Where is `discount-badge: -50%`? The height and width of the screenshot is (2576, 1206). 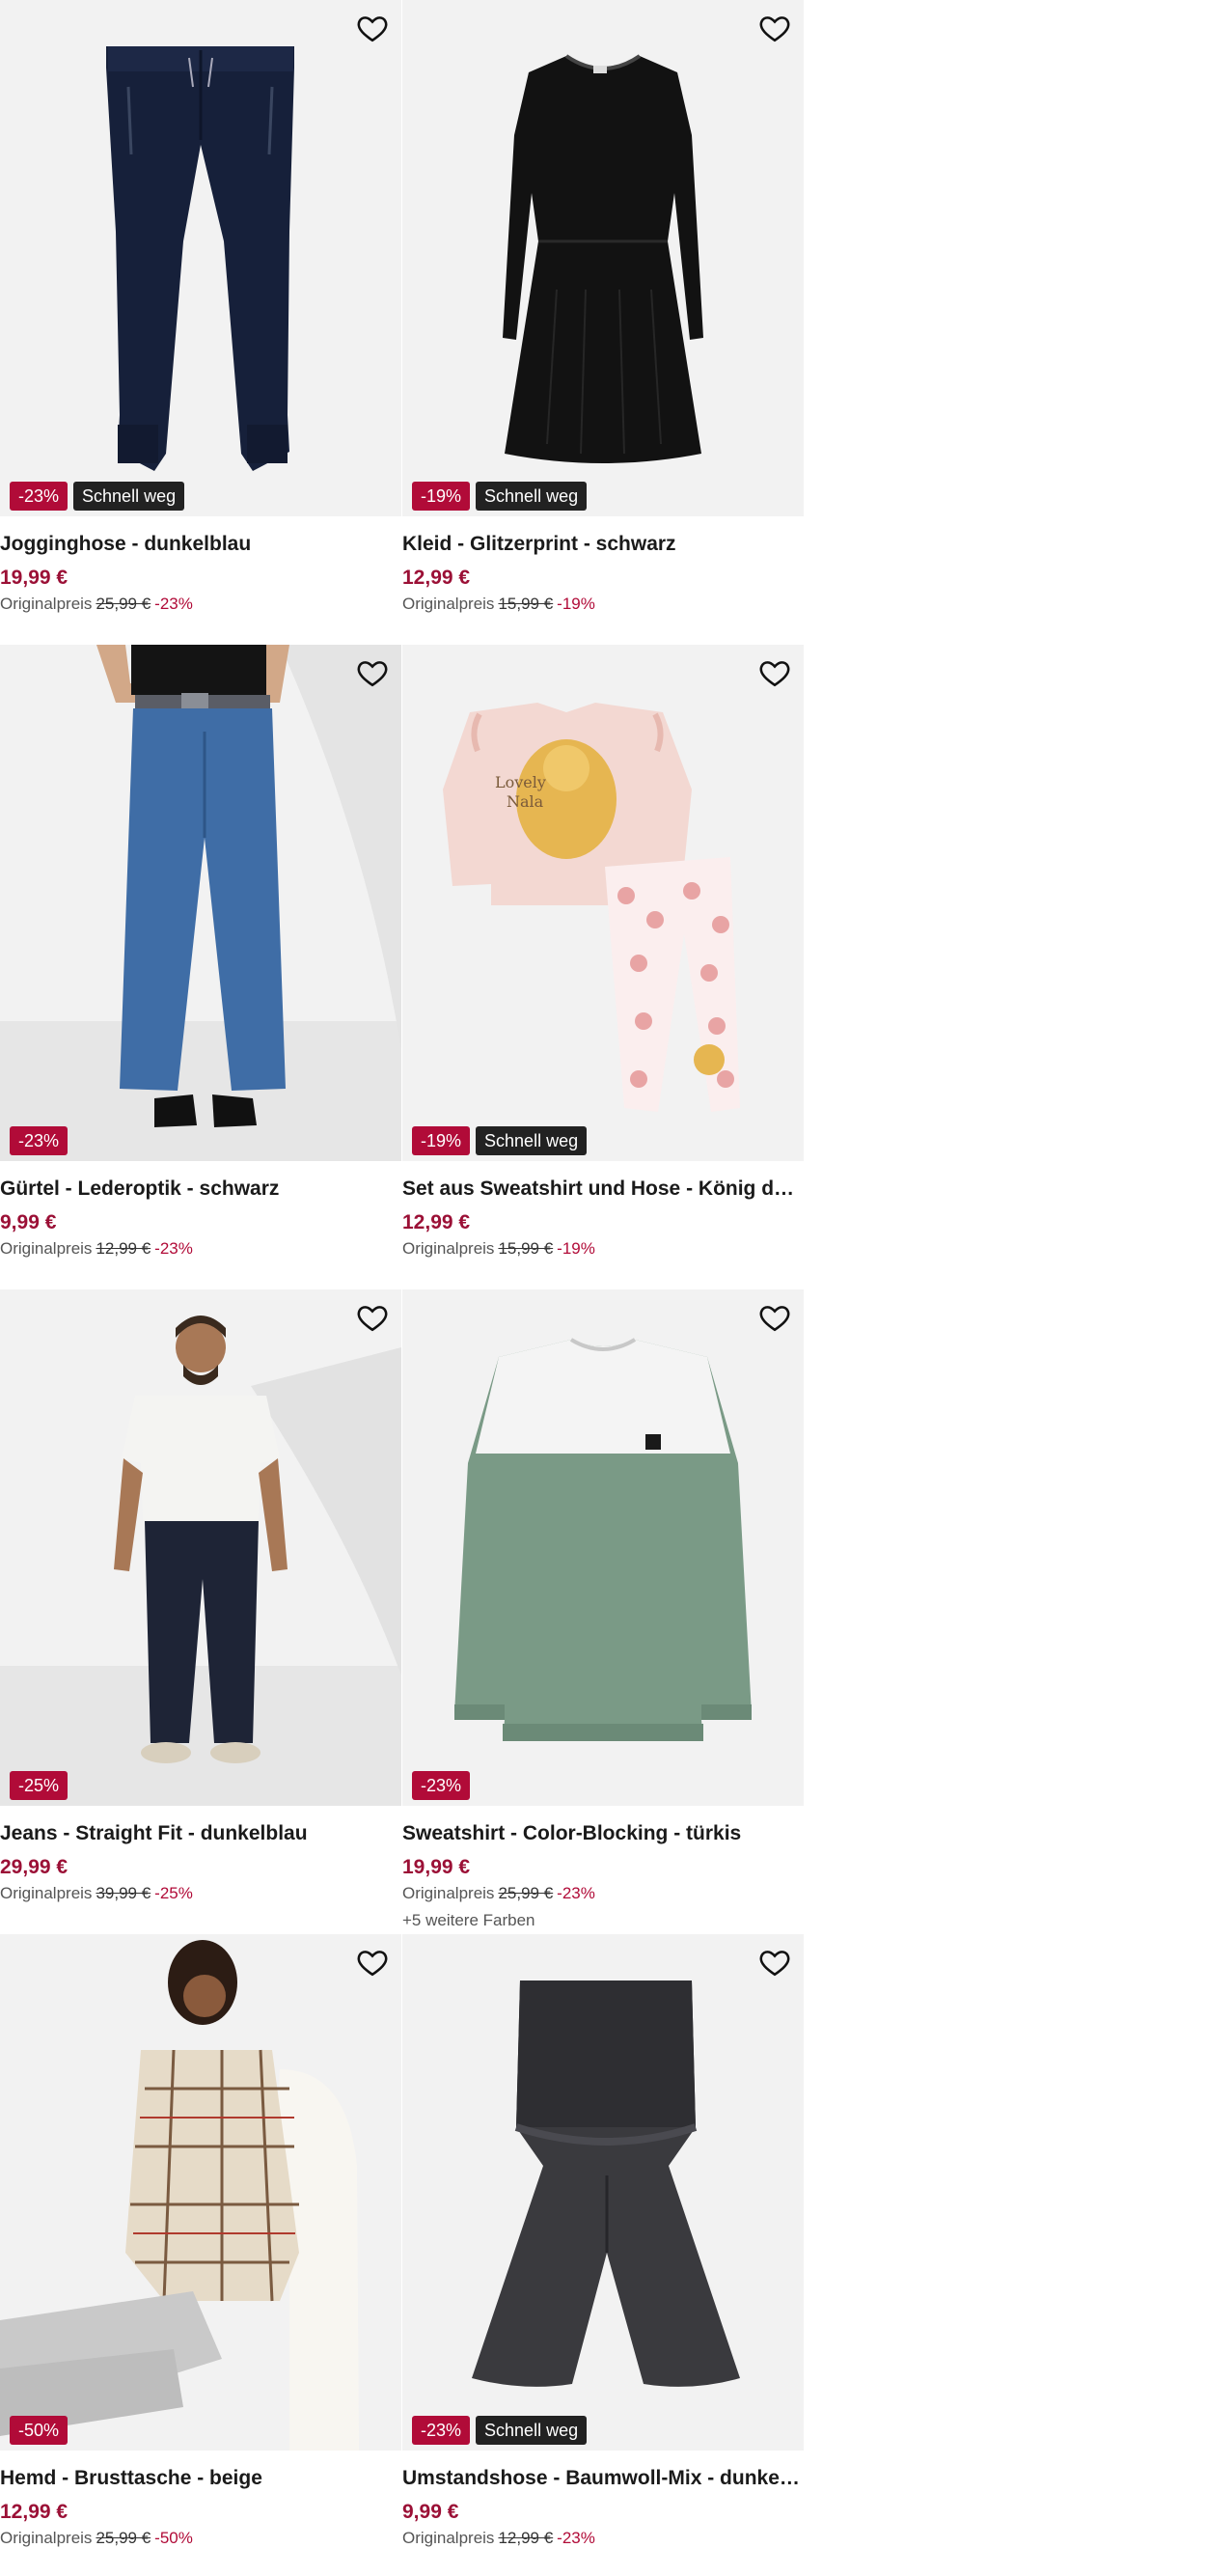
discount-badge: -50% is located at coordinates (39, 2430).